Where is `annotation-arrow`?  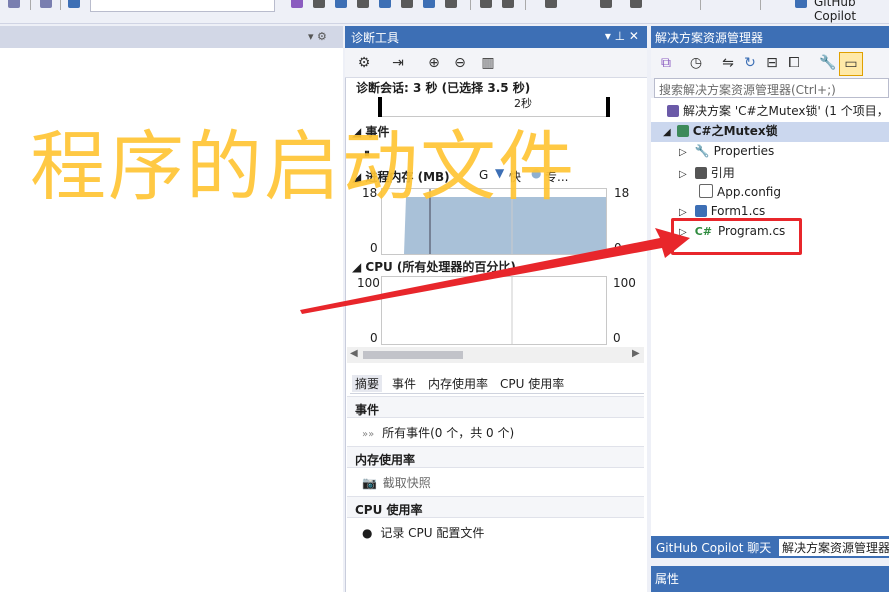 annotation-arrow is located at coordinates (495, 271).